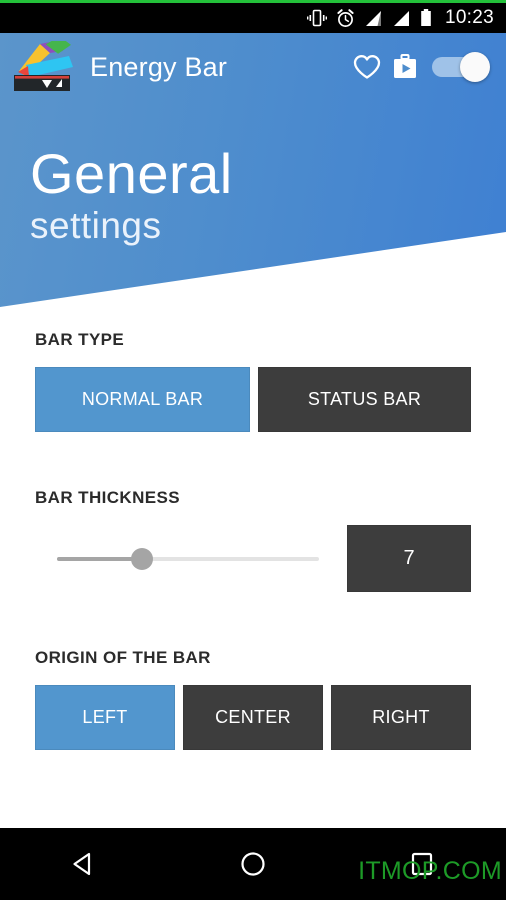 The image size is (506, 900). I want to click on bar-thickness-value-label: 7, so click(409, 558).